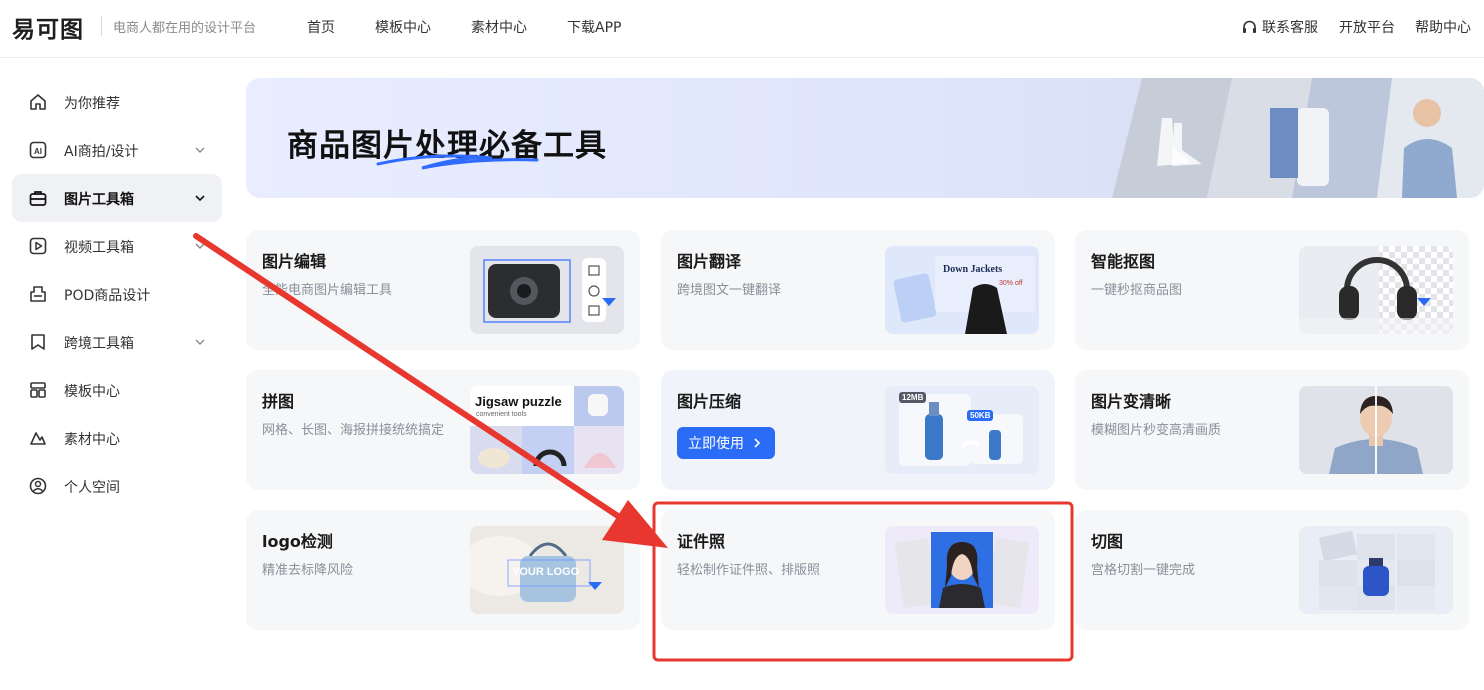 This screenshot has width=1484, height=690. What do you see at coordinates (38, 246) in the screenshot?
I see `video-icon` at bounding box center [38, 246].